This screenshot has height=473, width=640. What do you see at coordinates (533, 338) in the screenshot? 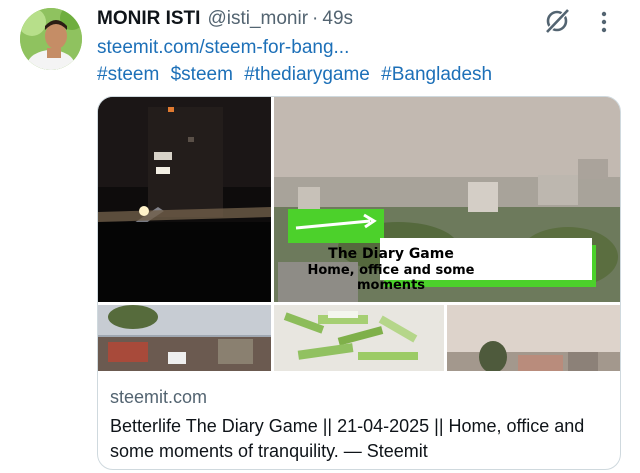
I see `hazy-sky-photo` at bounding box center [533, 338].